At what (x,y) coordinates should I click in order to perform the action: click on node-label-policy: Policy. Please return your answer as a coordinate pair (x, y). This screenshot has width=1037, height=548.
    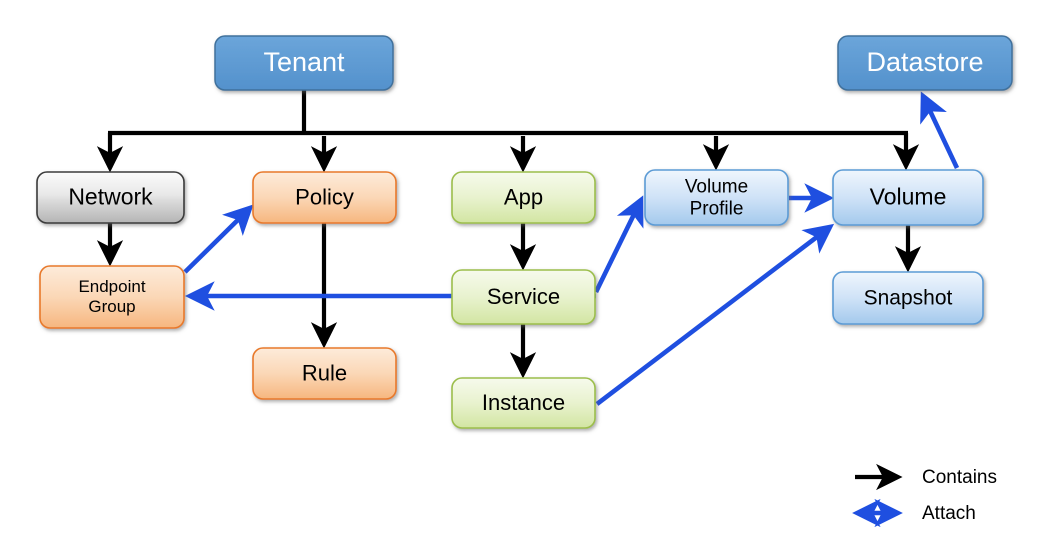
    Looking at the image, I should click on (324, 196).